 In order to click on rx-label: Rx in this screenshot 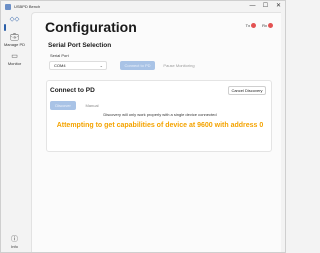, I will do `click(264, 25)`.